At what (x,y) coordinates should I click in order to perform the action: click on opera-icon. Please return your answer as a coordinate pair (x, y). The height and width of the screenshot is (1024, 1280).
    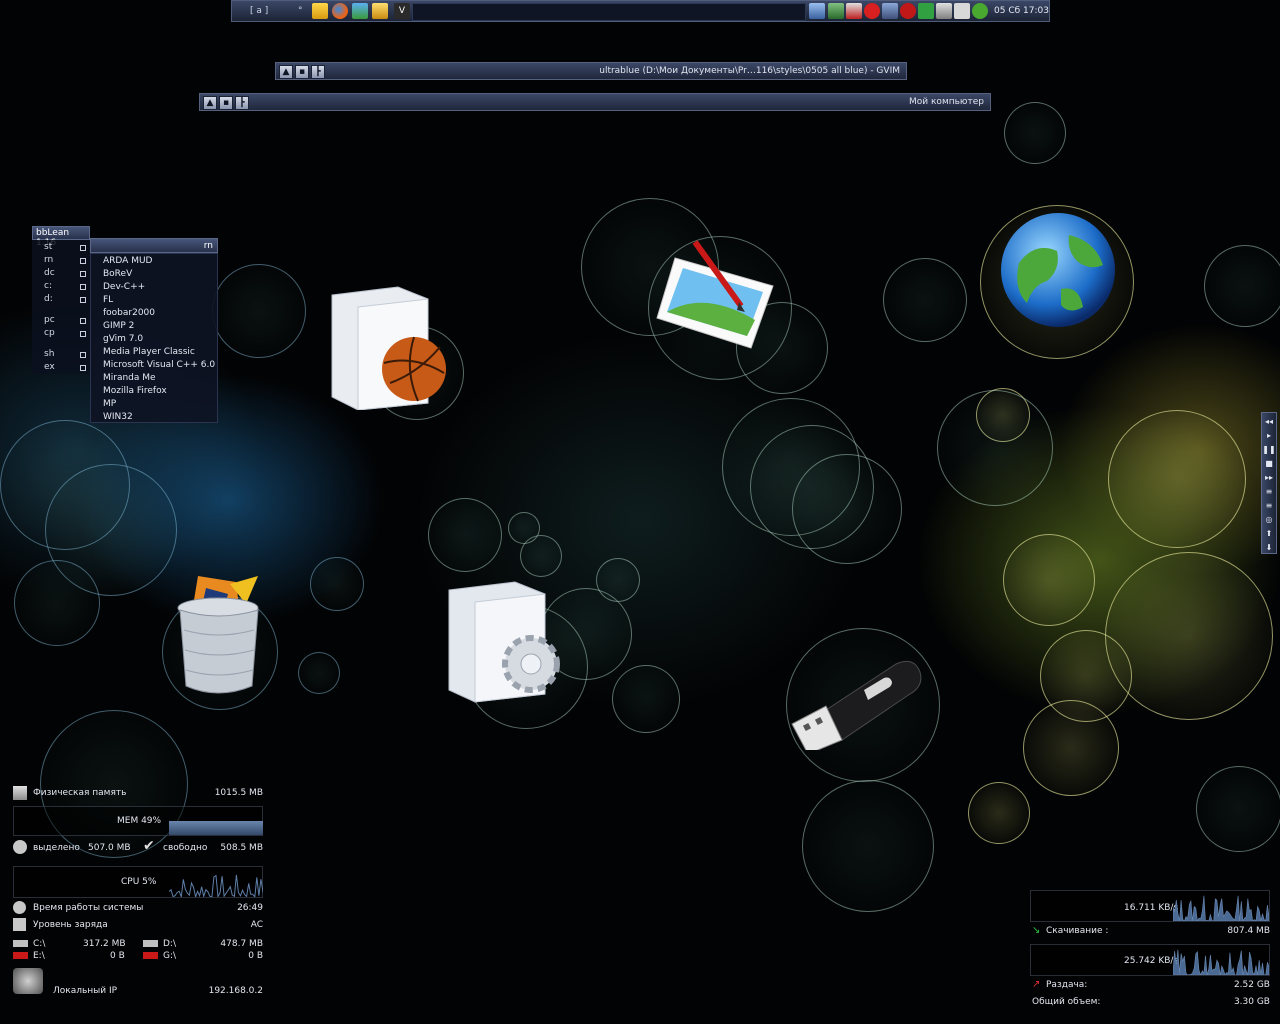
    Looking at the image, I should click on (872, 11).